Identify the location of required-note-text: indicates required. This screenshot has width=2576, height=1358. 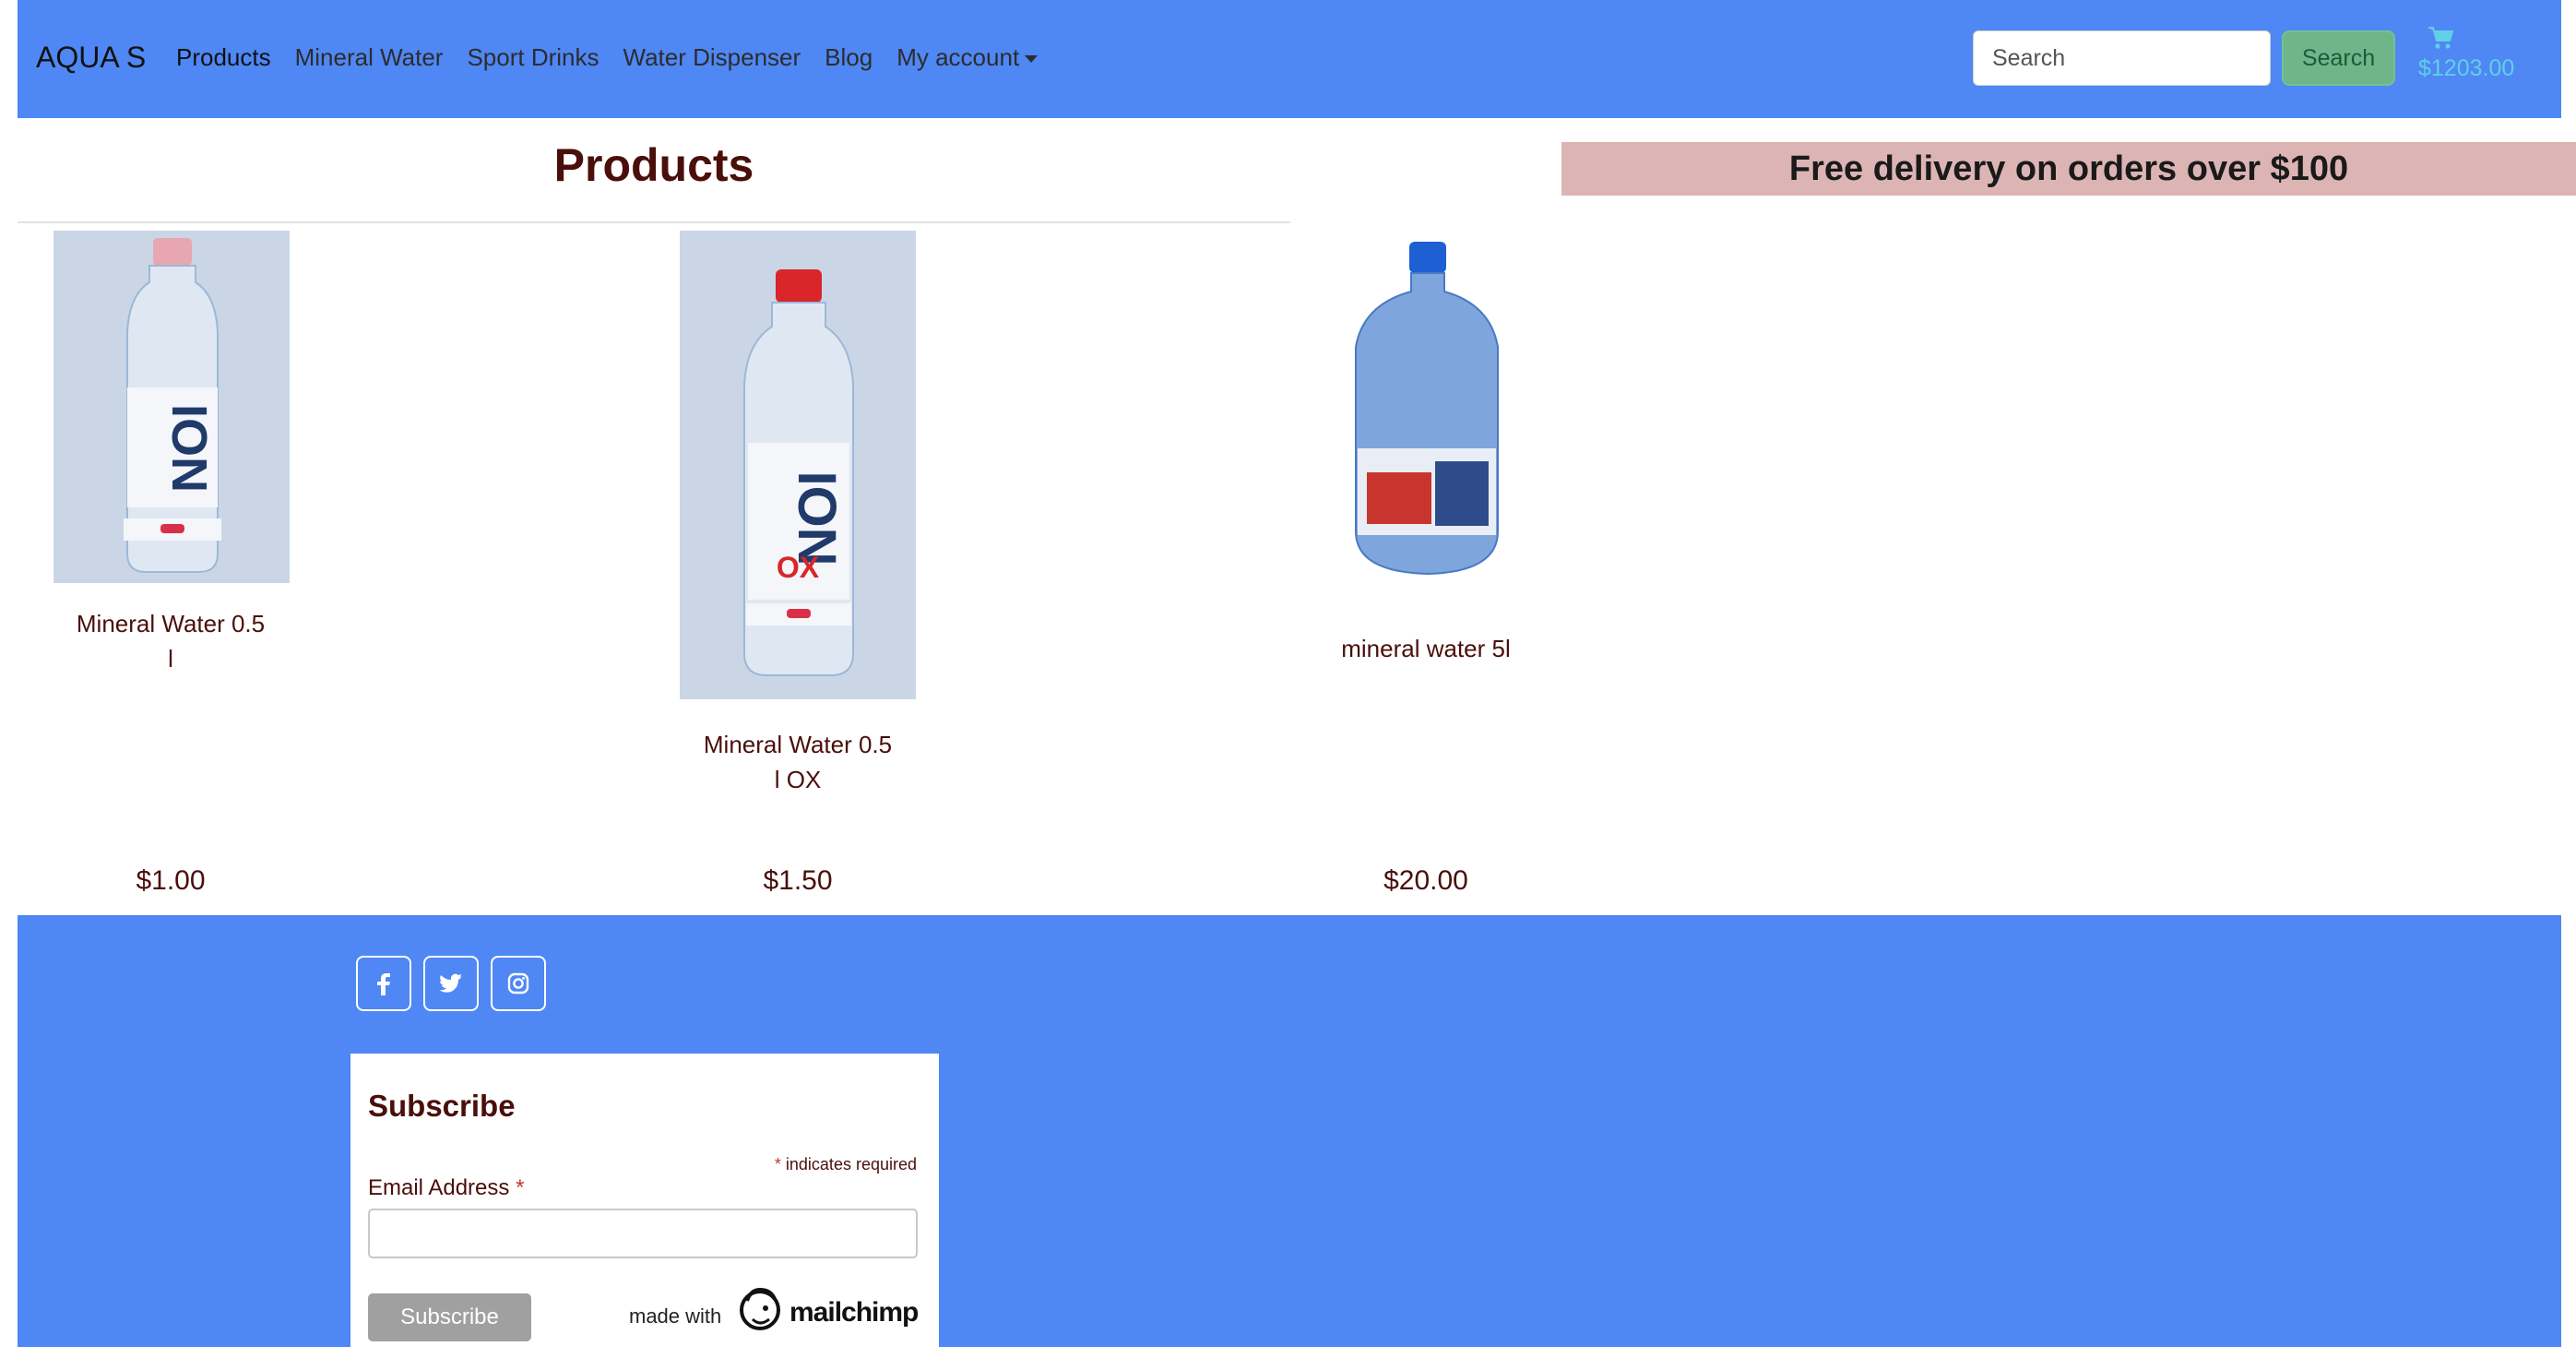
(851, 1164).